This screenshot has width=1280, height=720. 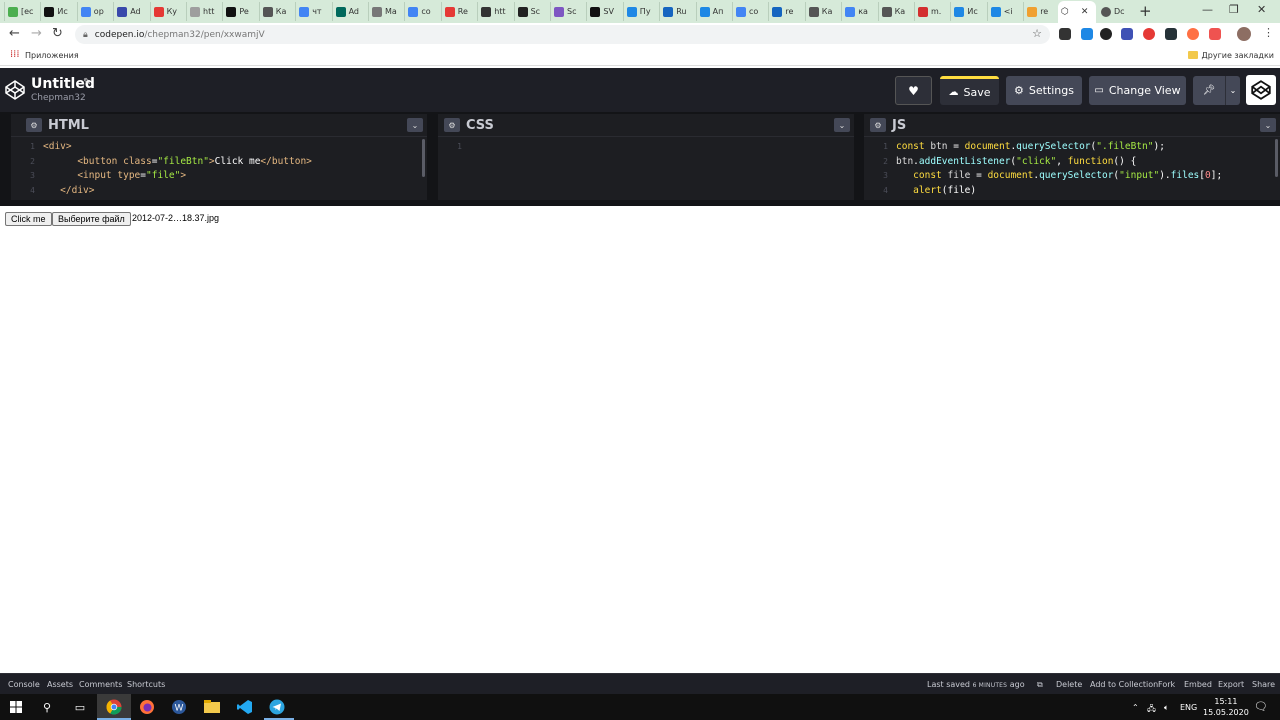 I want to click on task-view-icon: ▭, so click(x=80, y=707).